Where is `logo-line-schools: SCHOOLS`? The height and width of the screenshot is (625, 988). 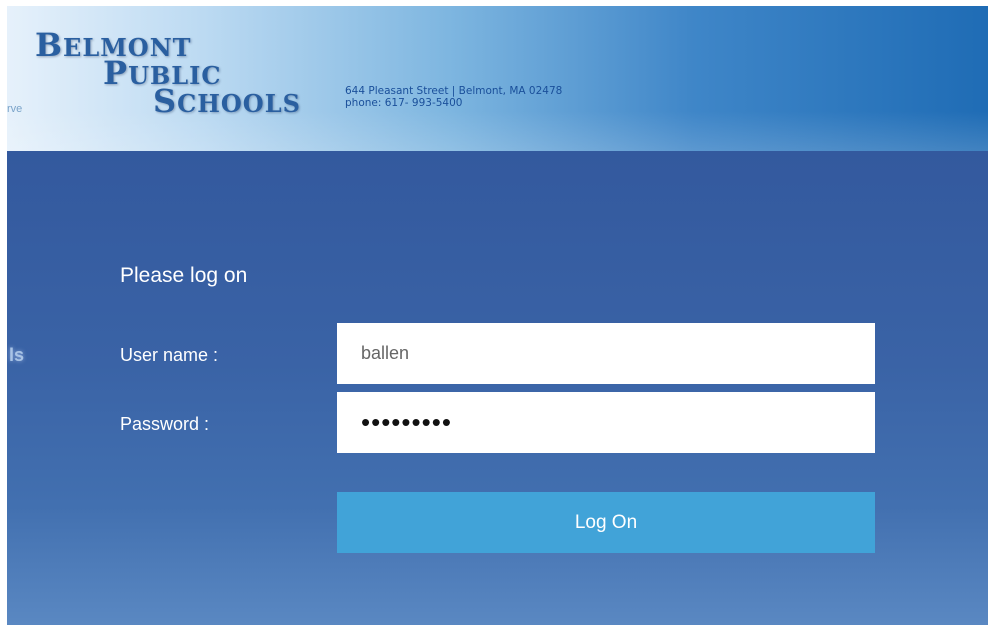
logo-line-schools: SCHOOLS is located at coordinates (227, 101).